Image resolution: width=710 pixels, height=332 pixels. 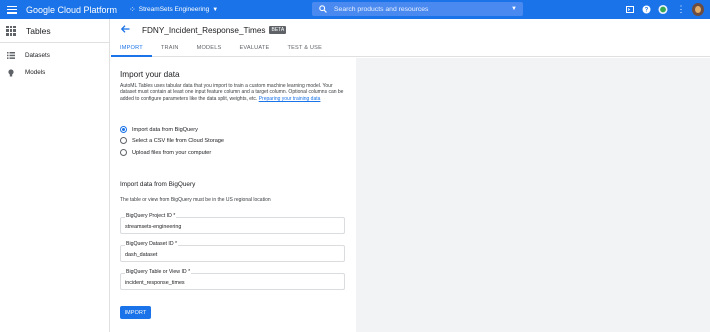 I want to click on nav-header: Tables, so click(x=54, y=31).